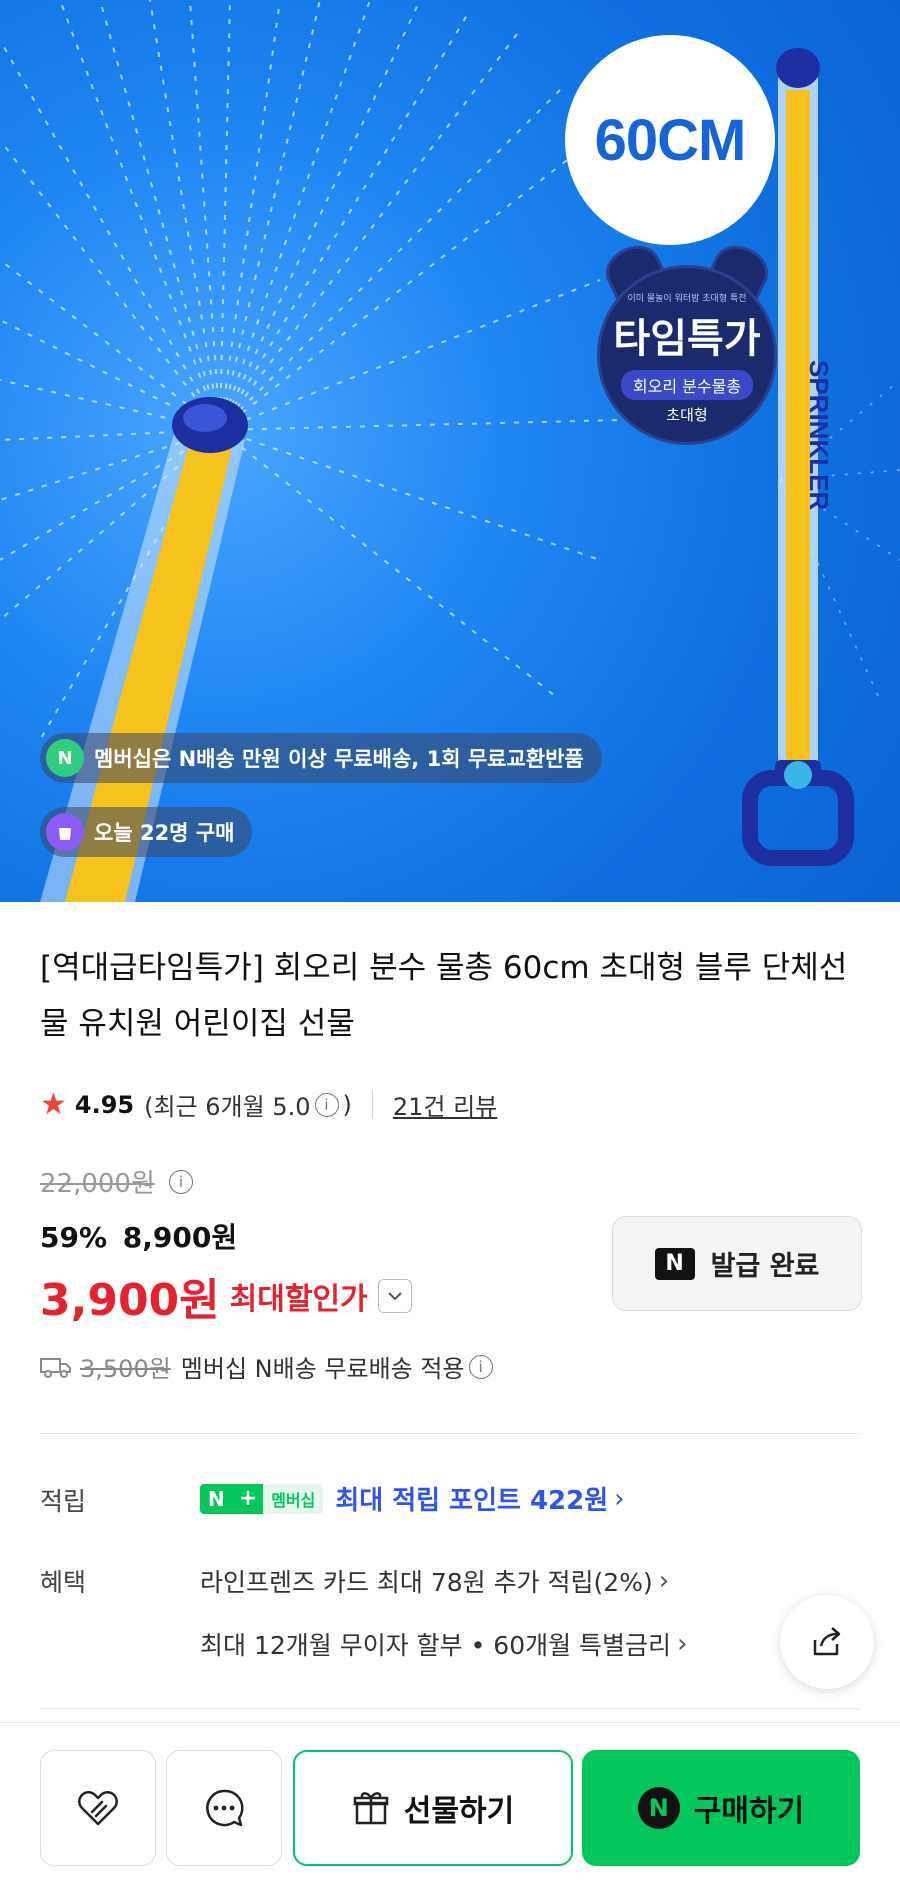 Image resolution: width=900 pixels, height=1889 pixels. I want to click on nplus-membership-badge: N + 멤버십, so click(262, 1498).